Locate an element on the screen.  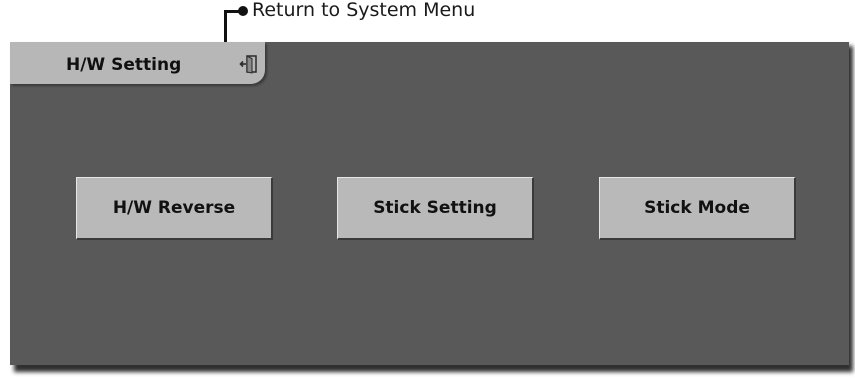
screen-title: H/W Setting is located at coordinates (124, 65).